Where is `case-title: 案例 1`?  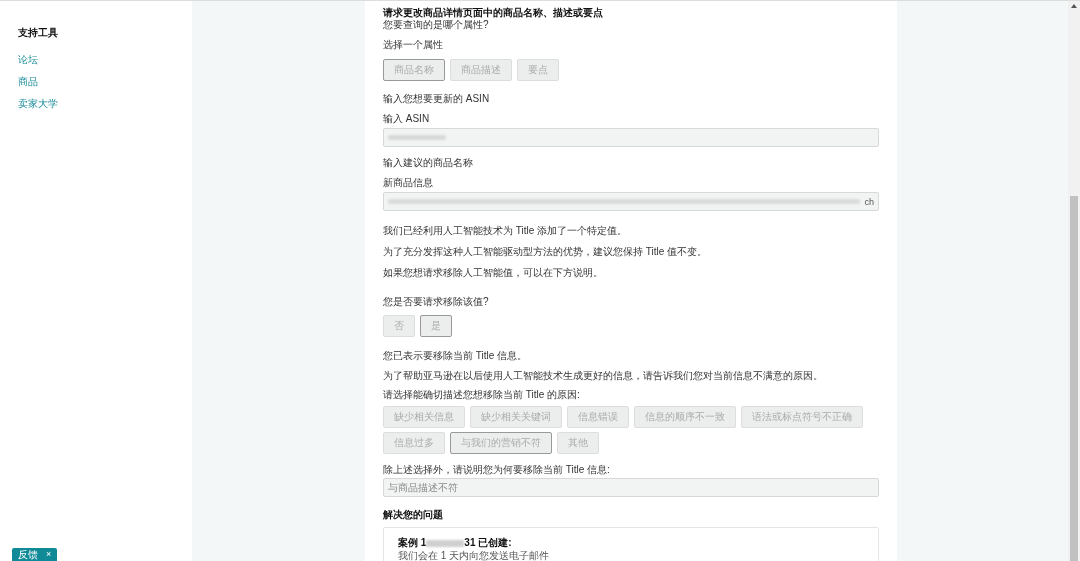 case-title: 案例 1 is located at coordinates (412, 543).